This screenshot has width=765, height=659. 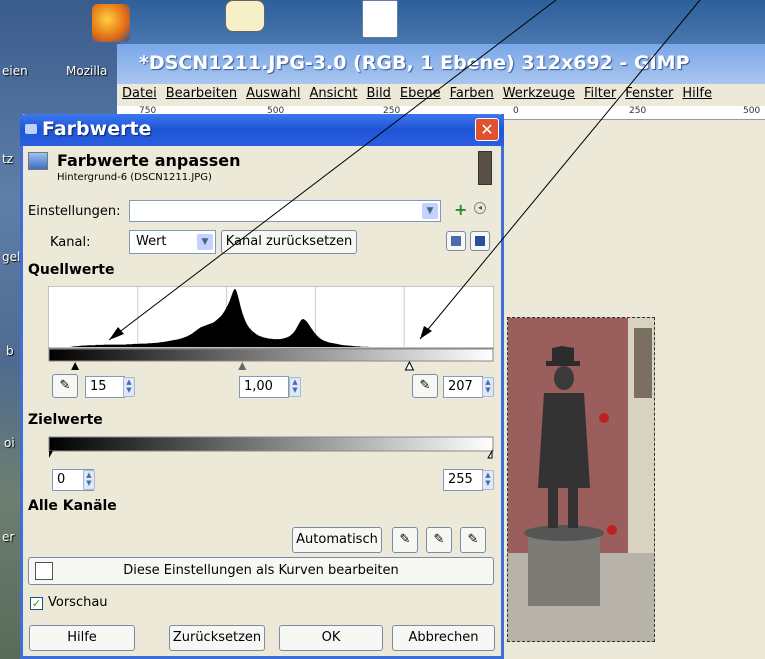 What do you see at coordinates (149, 160) in the screenshot?
I see `header-title: Farbwerte anpassen` at bounding box center [149, 160].